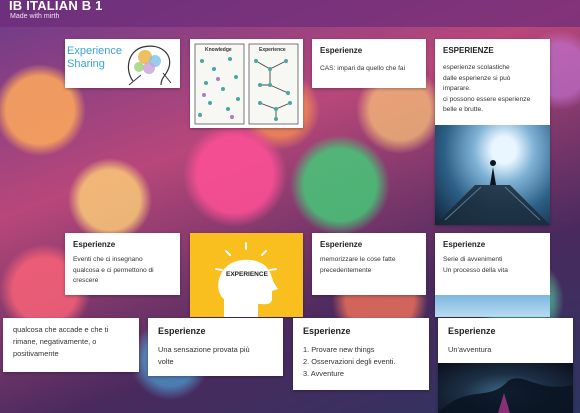 Image resolution: width=580 pixels, height=413 pixels. What do you see at coordinates (35, 16) in the screenshot?
I see `page-subtitle: Made with mirth` at bounding box center [35, 16].